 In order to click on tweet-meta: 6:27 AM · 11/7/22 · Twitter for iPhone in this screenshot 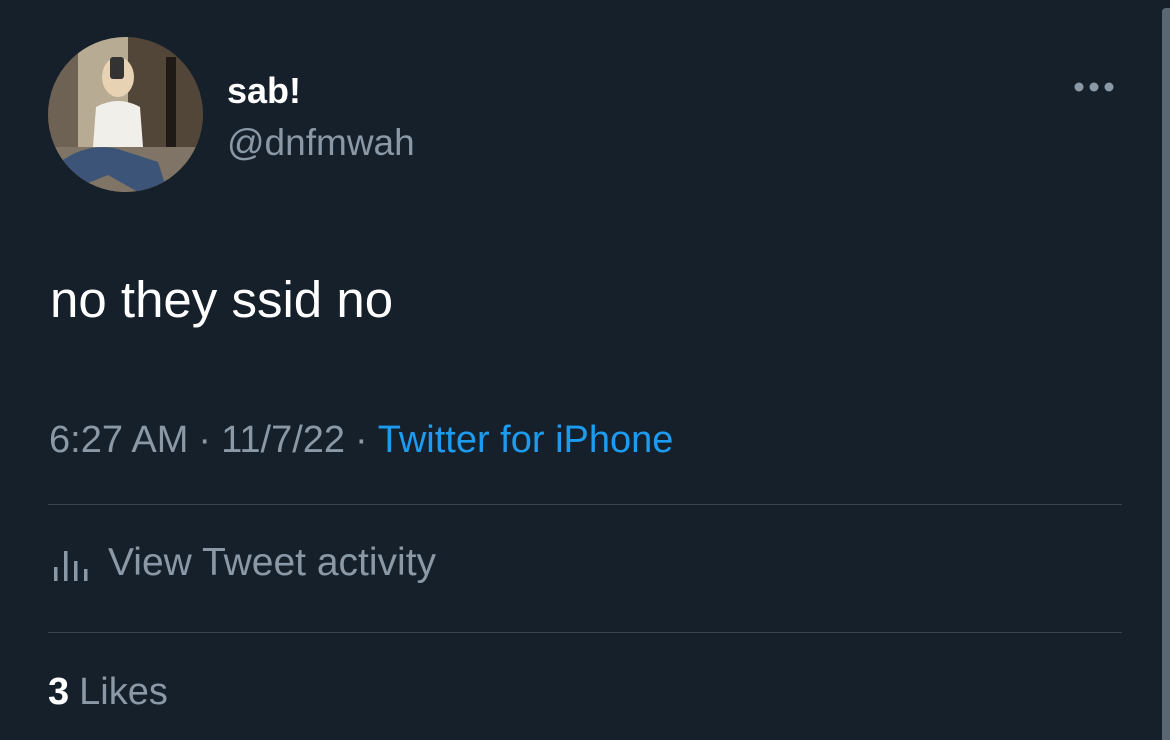, I will do `click(361, 440)`.